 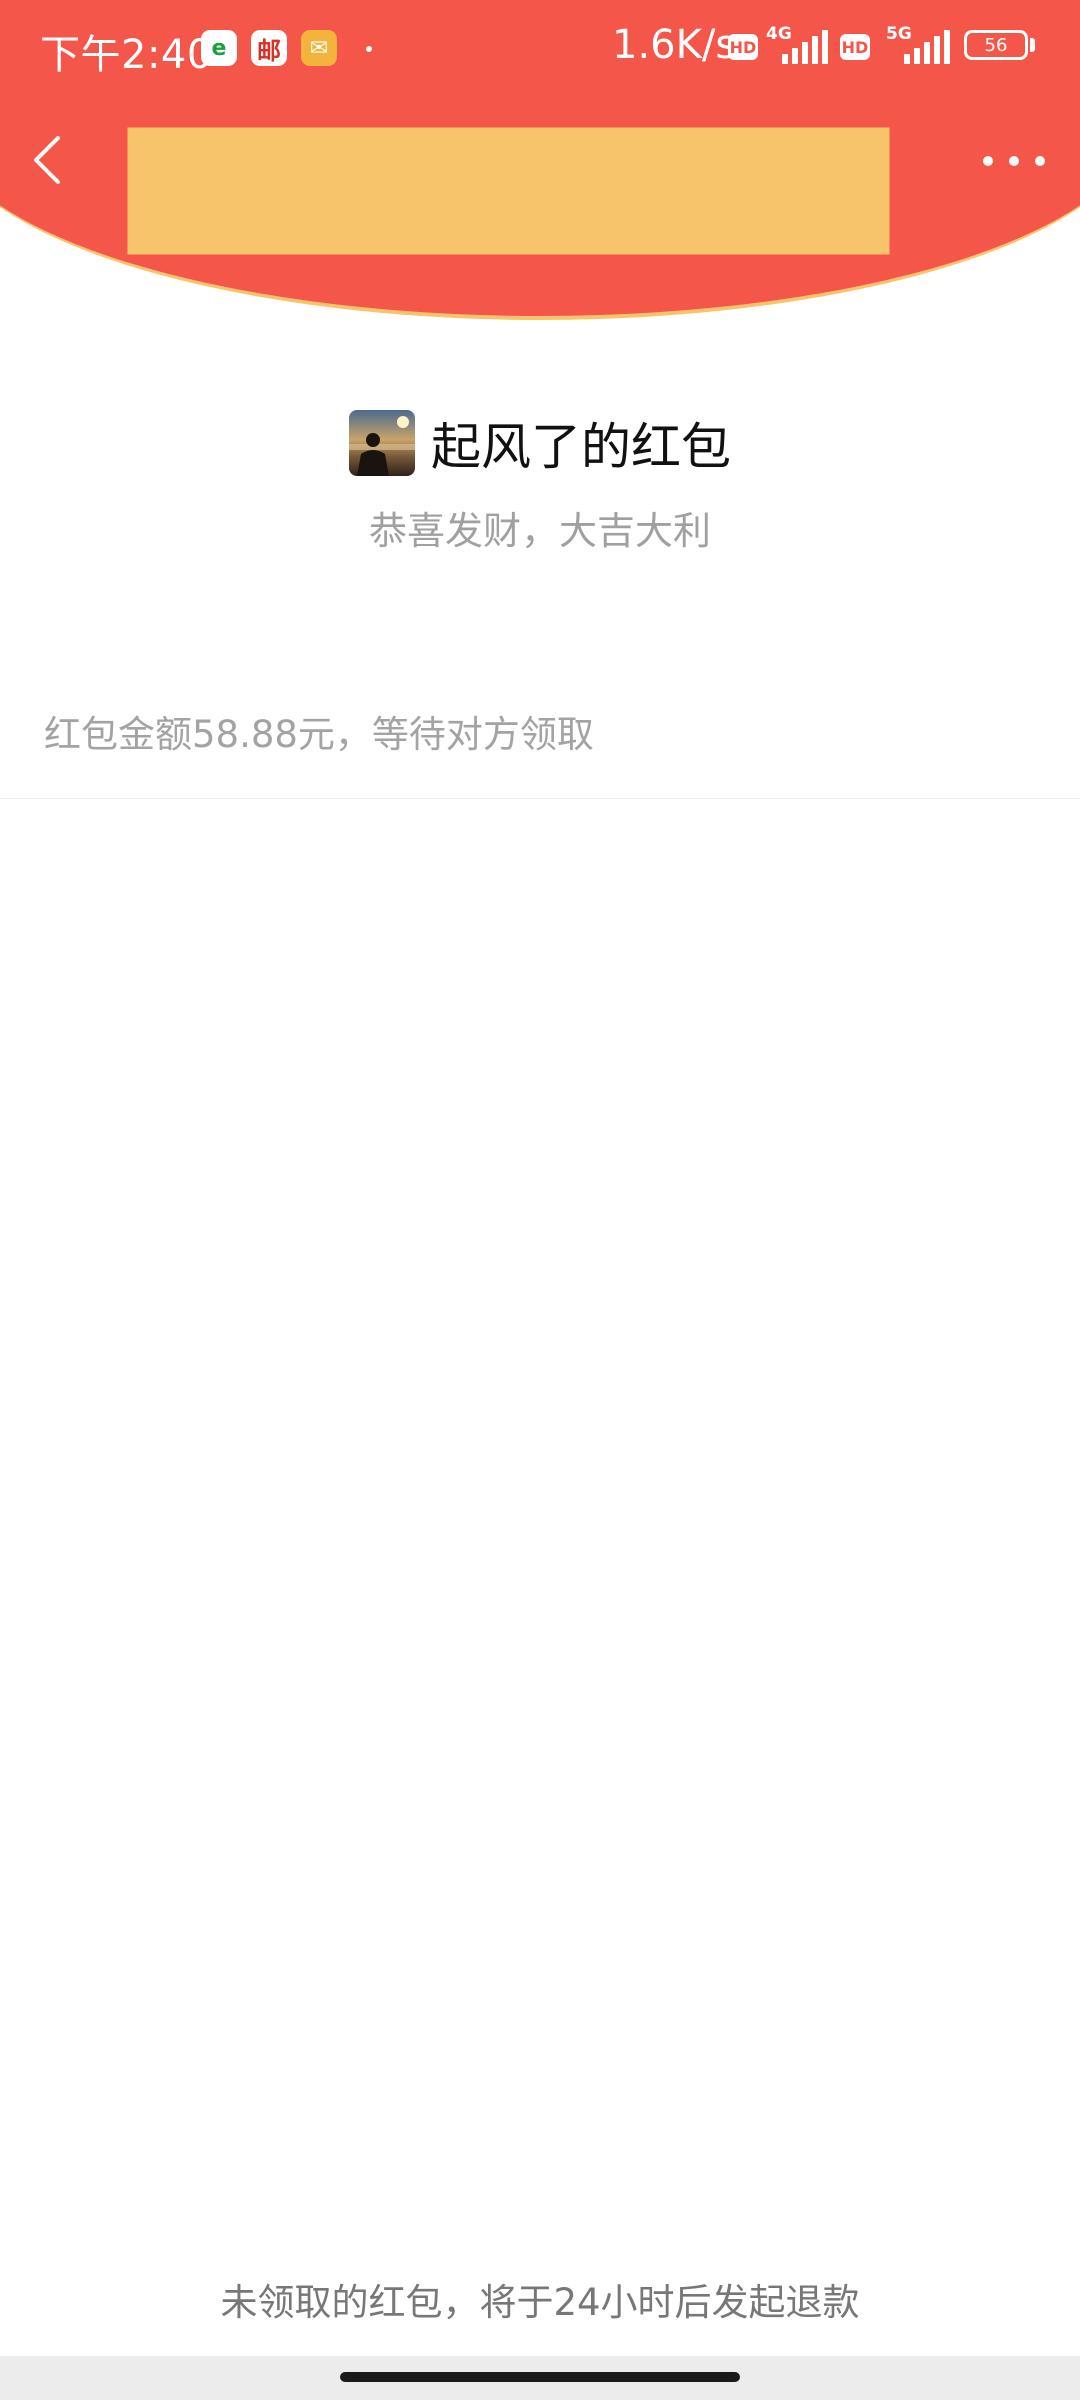 I want to click on more-options-button, so click(x=1014, y=161).